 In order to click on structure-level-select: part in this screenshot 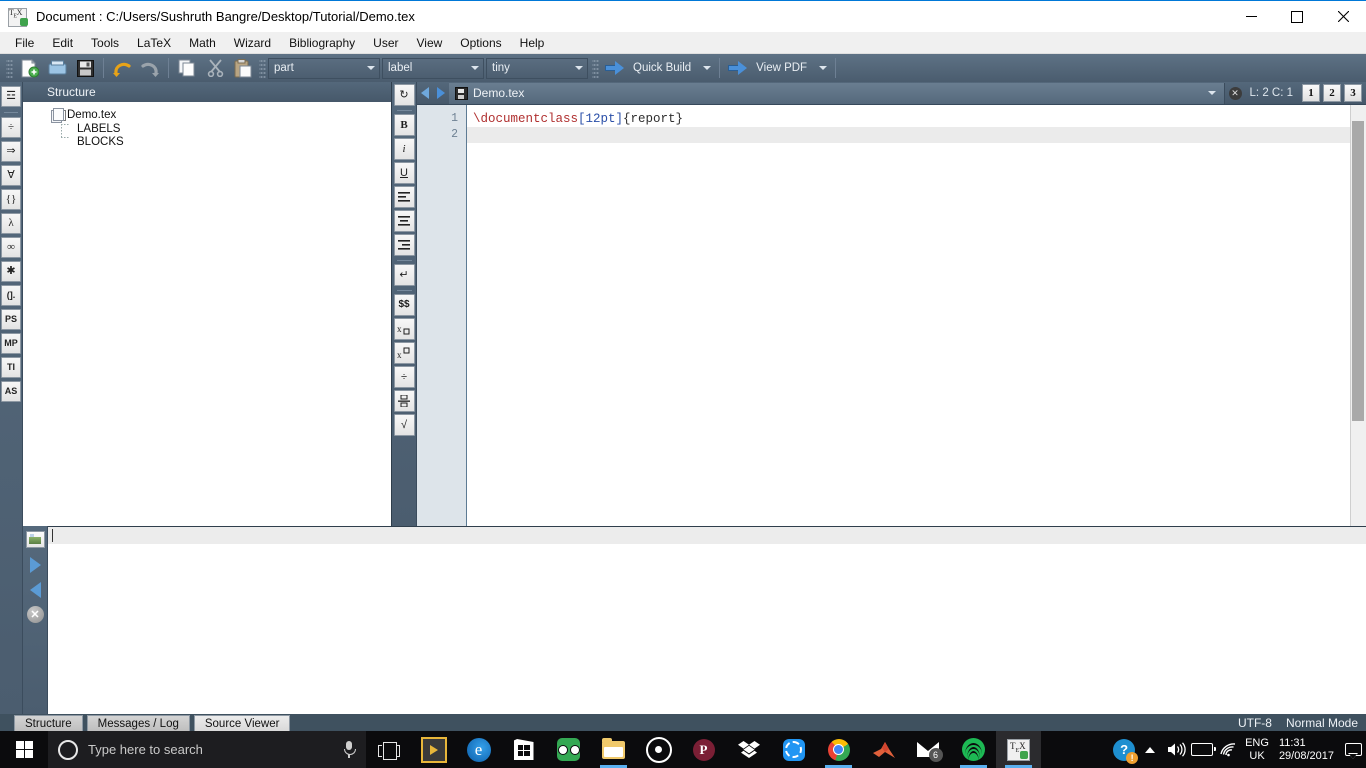, I will do `click(324, 68)`.